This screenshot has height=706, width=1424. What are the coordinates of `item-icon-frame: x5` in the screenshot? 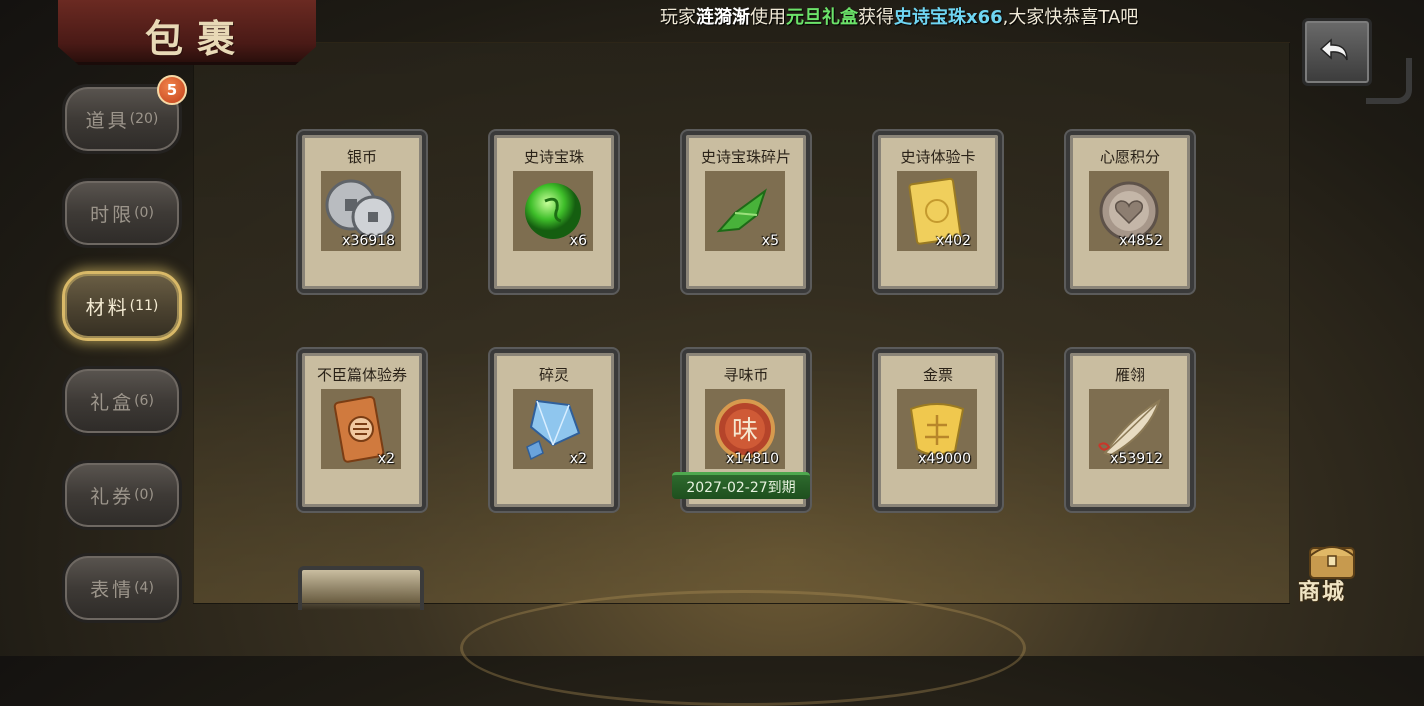 It's located at (745, 211).